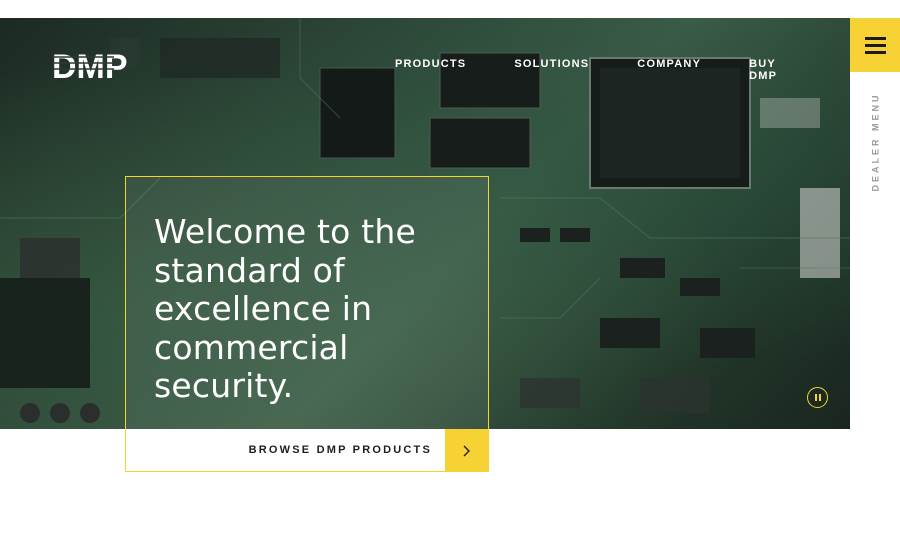 This screenshot has height=550, width=900. What do you see at coordinates (551, 70) in the screenshot?
I see `nav-solutions: SOLUTIONS` at bounding box center [551, 70].